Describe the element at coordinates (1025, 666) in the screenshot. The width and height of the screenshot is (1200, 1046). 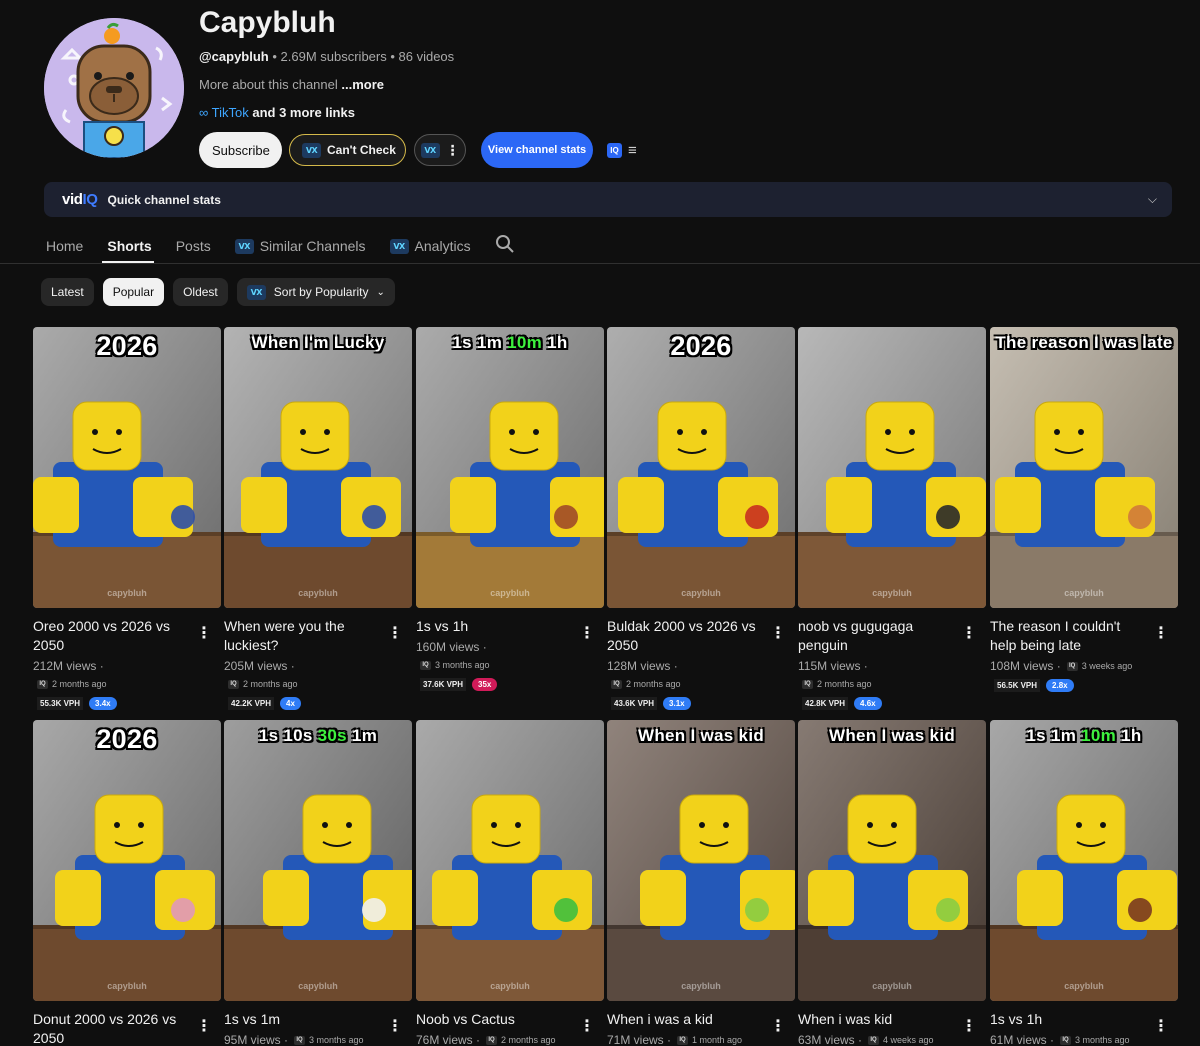
I see `view-count: 108M views ·` at that location.